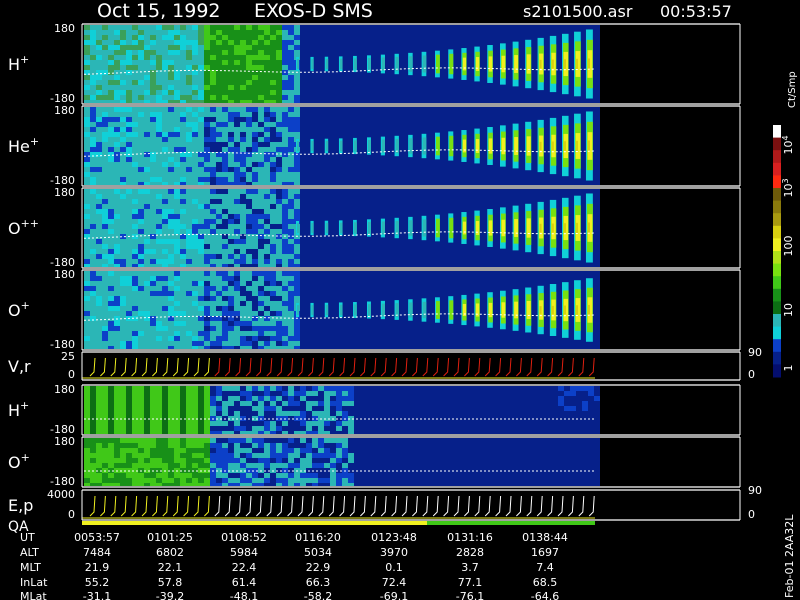 The width and height of the screenshot is (800, 600). I want to click on time-quality-bar, so click(338, 523).